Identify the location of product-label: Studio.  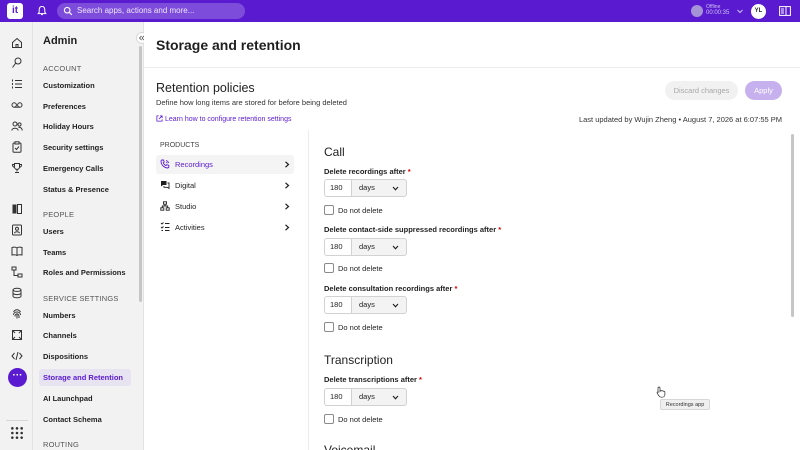
(186, 206).